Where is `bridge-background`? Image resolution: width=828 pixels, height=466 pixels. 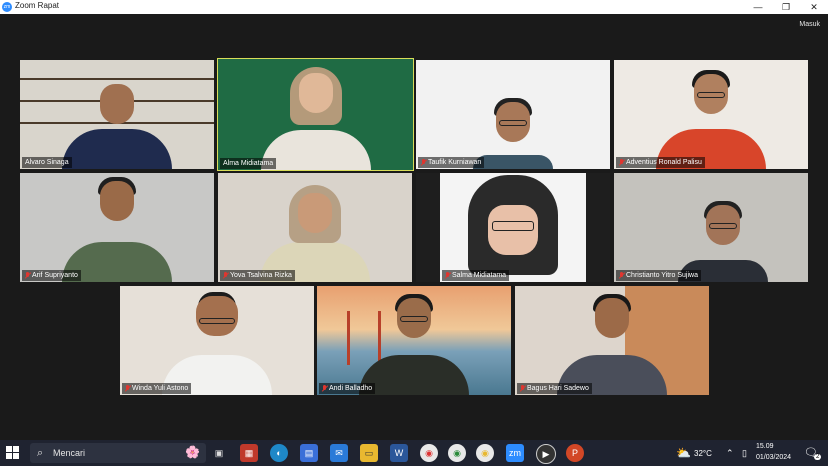
bridge-background is located at coordinates (364, 338).